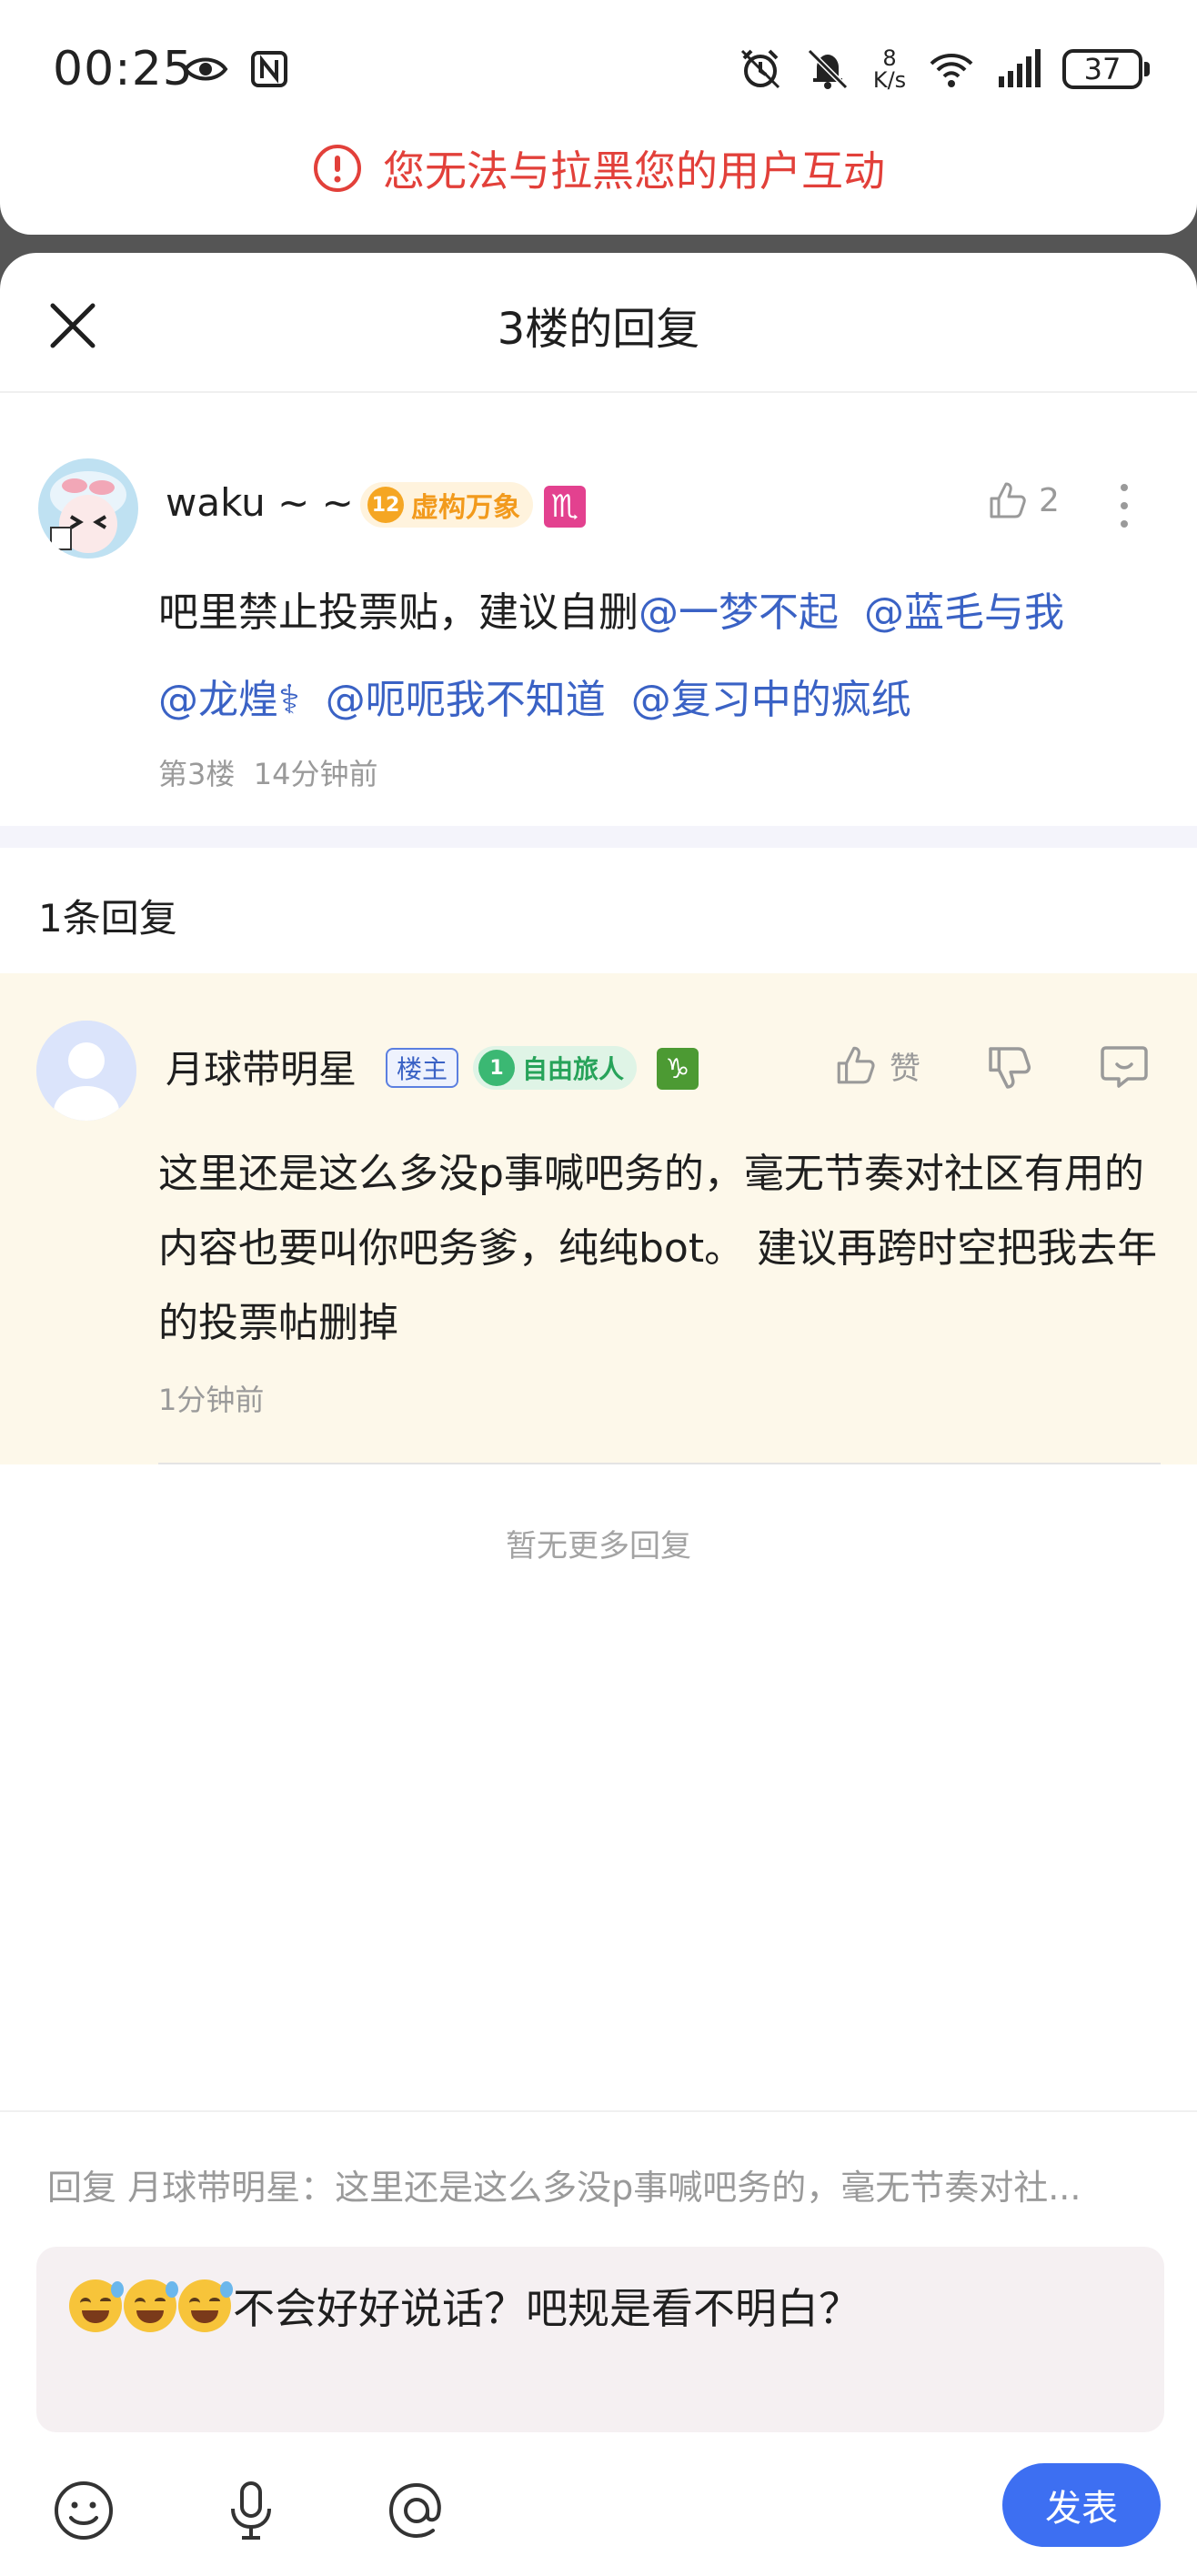  I want to click on status-right-icons: 8 K/s 37, so click(943, 69).